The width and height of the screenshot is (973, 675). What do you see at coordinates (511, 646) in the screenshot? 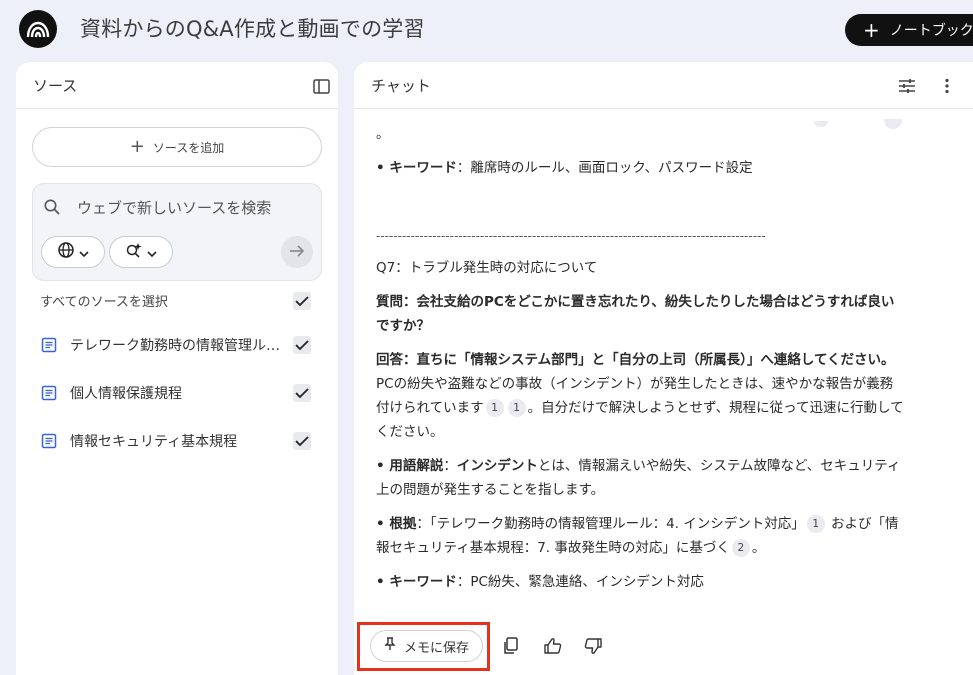
I see `copy-icon` at bounding box center [511, 646].